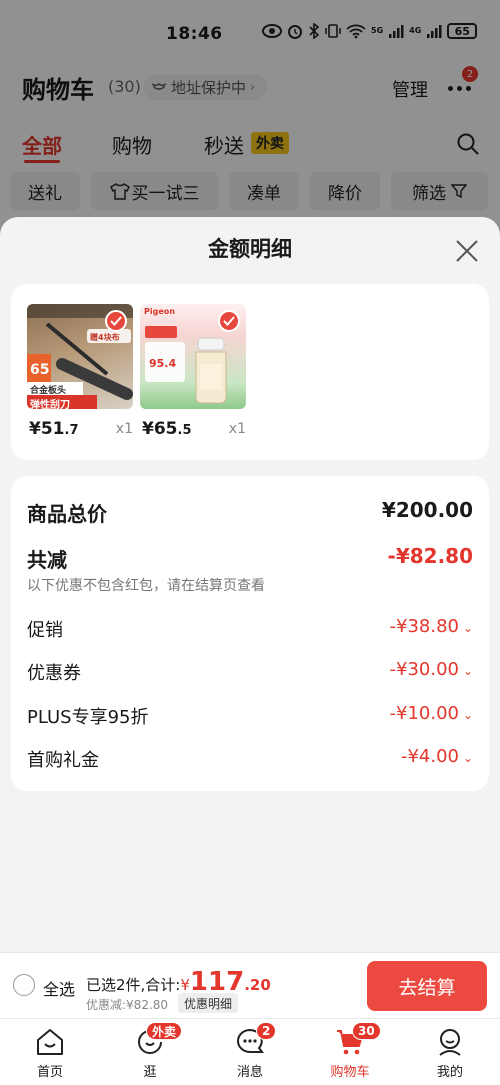 Image resolution: width=500 pixels, height=1085 pixels. I want to click on product-item: Pigeon 95.4 ¥65.5 x1, so click(193, 371).